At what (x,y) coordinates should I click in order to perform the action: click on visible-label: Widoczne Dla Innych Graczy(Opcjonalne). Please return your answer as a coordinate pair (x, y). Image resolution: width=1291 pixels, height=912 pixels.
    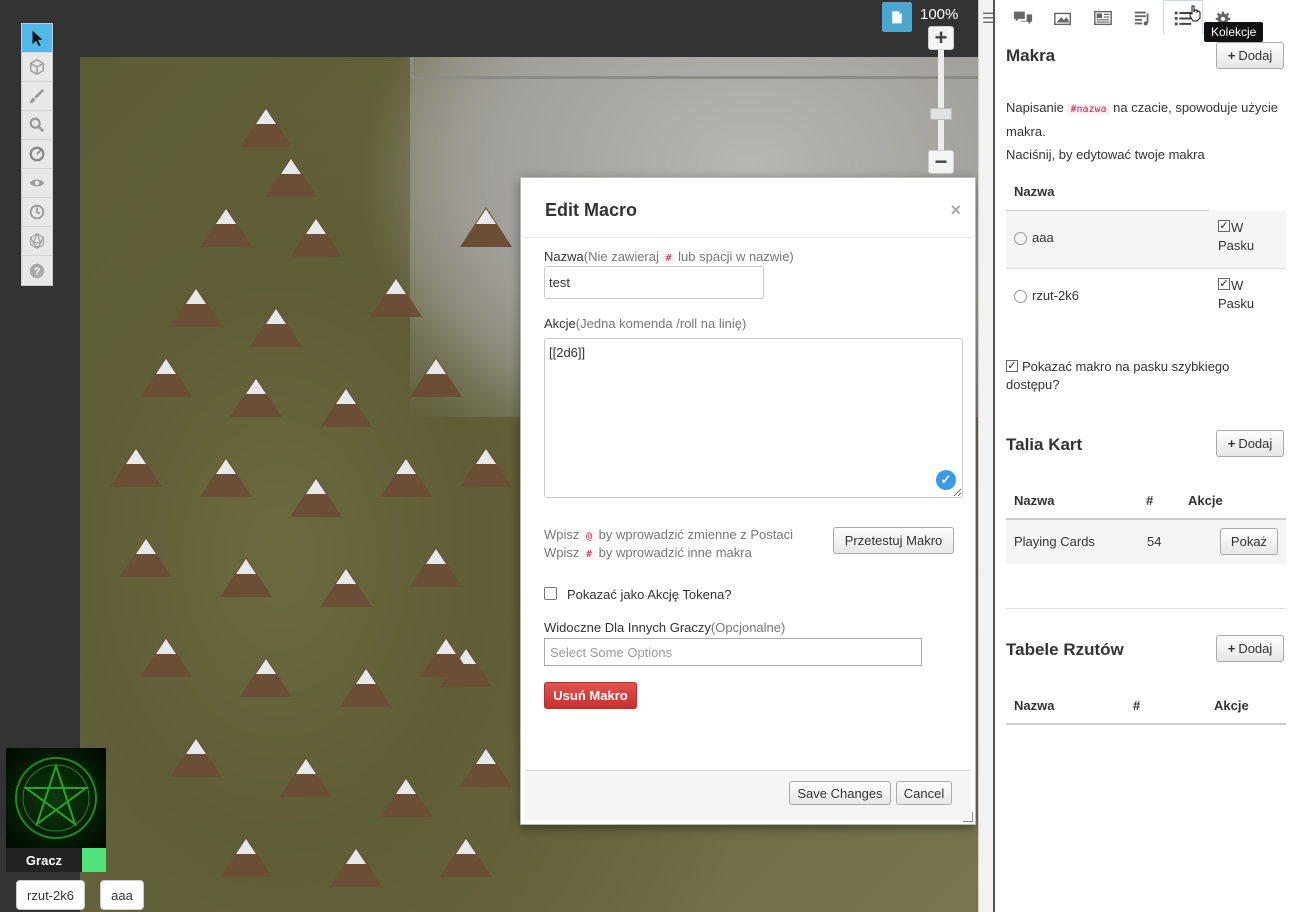
    Looking at the image, I should click on (664, 627).